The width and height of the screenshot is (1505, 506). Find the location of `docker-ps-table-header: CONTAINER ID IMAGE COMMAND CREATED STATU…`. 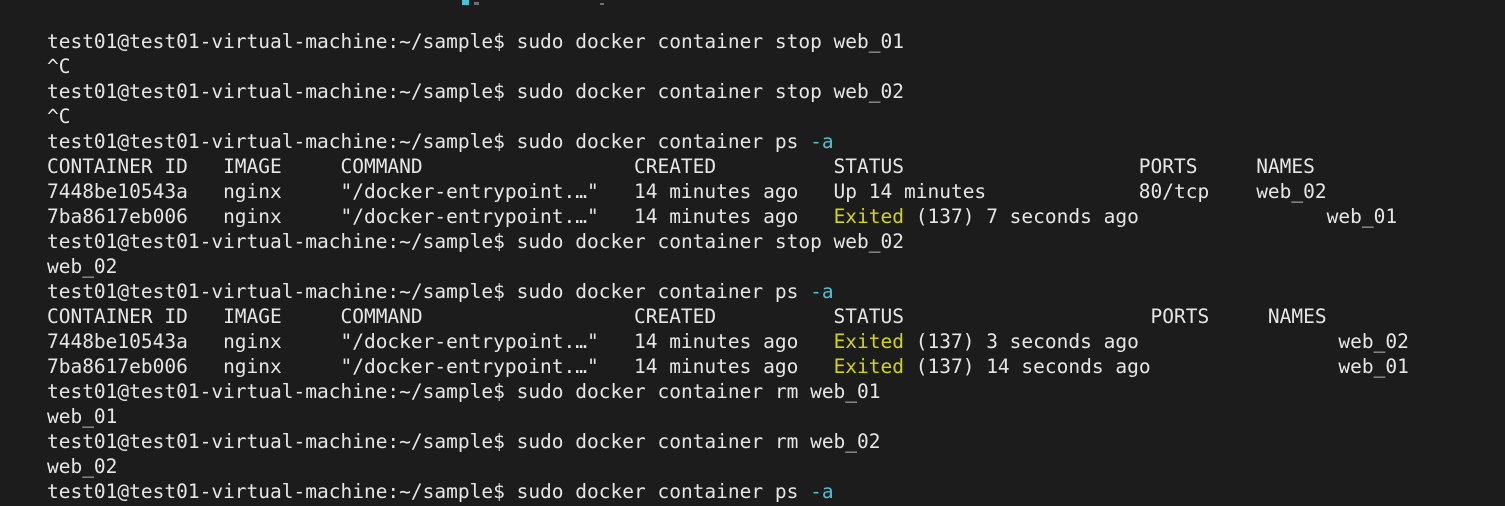

docker-ps-table-header: CONTAINER ID IMAGE COMMAND CREATED STATU… is located at coordinates (434, 492).